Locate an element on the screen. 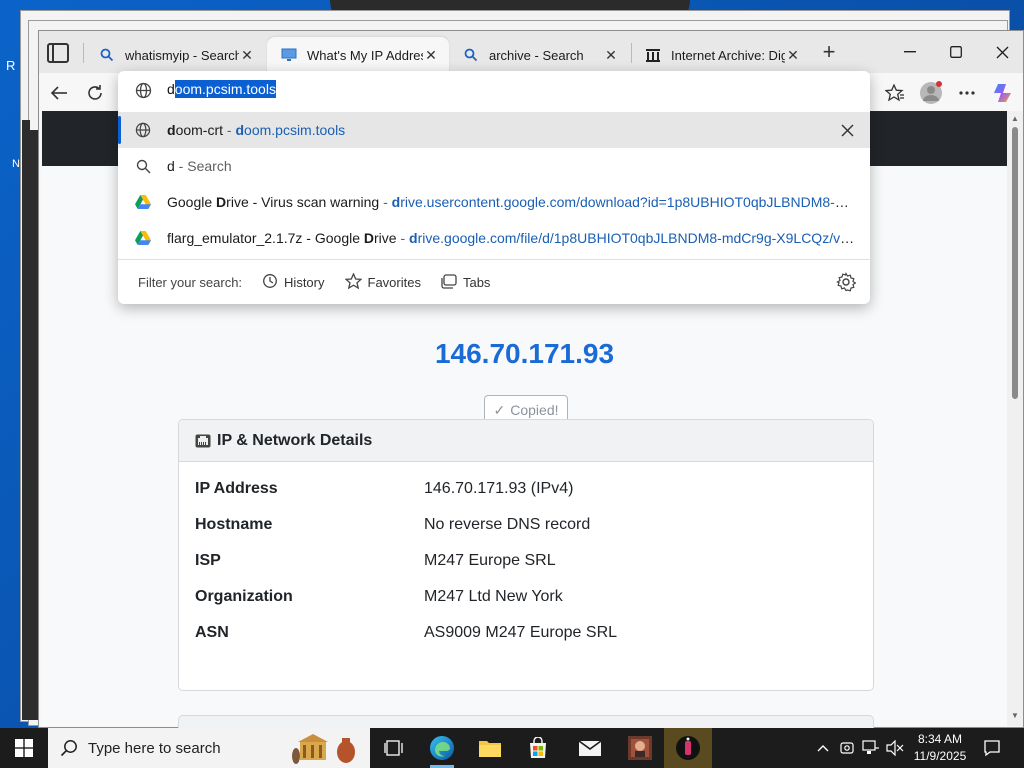  taskbar-store-icon is located at coordinates (538, 748).